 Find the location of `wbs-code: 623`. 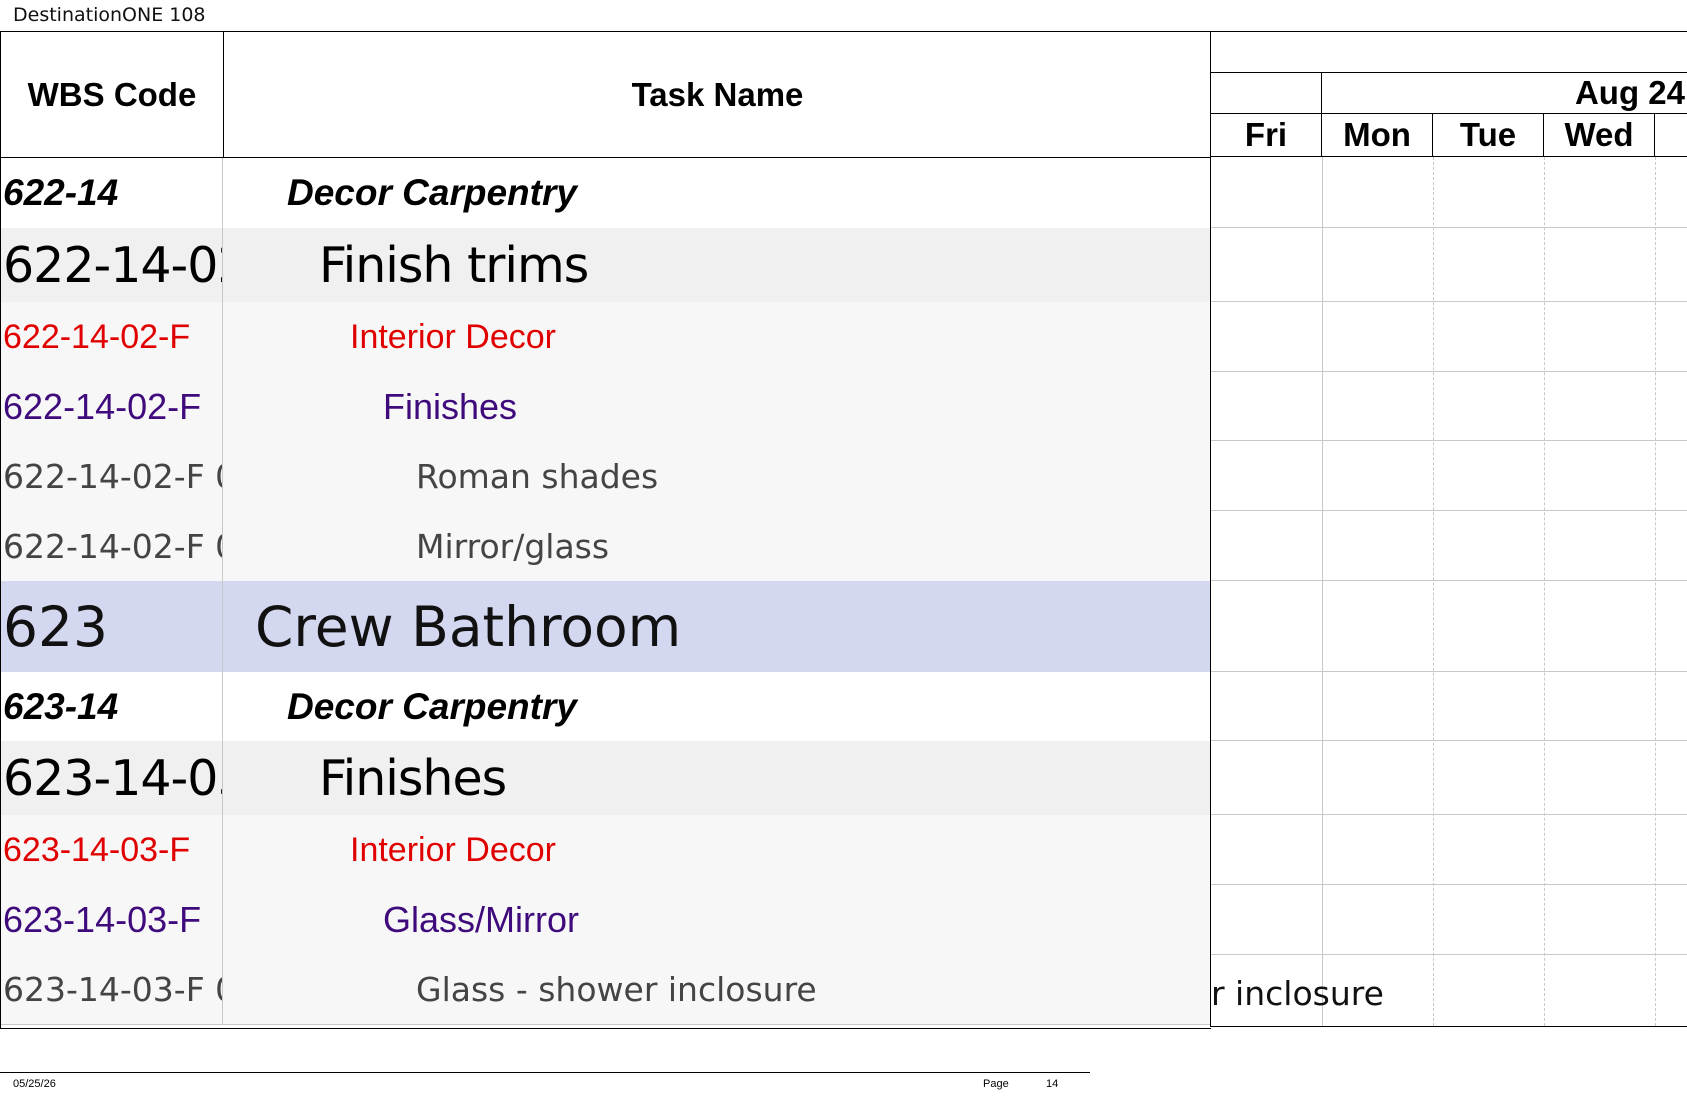

wbs-code: 623 is located at coordinates (55, 626).